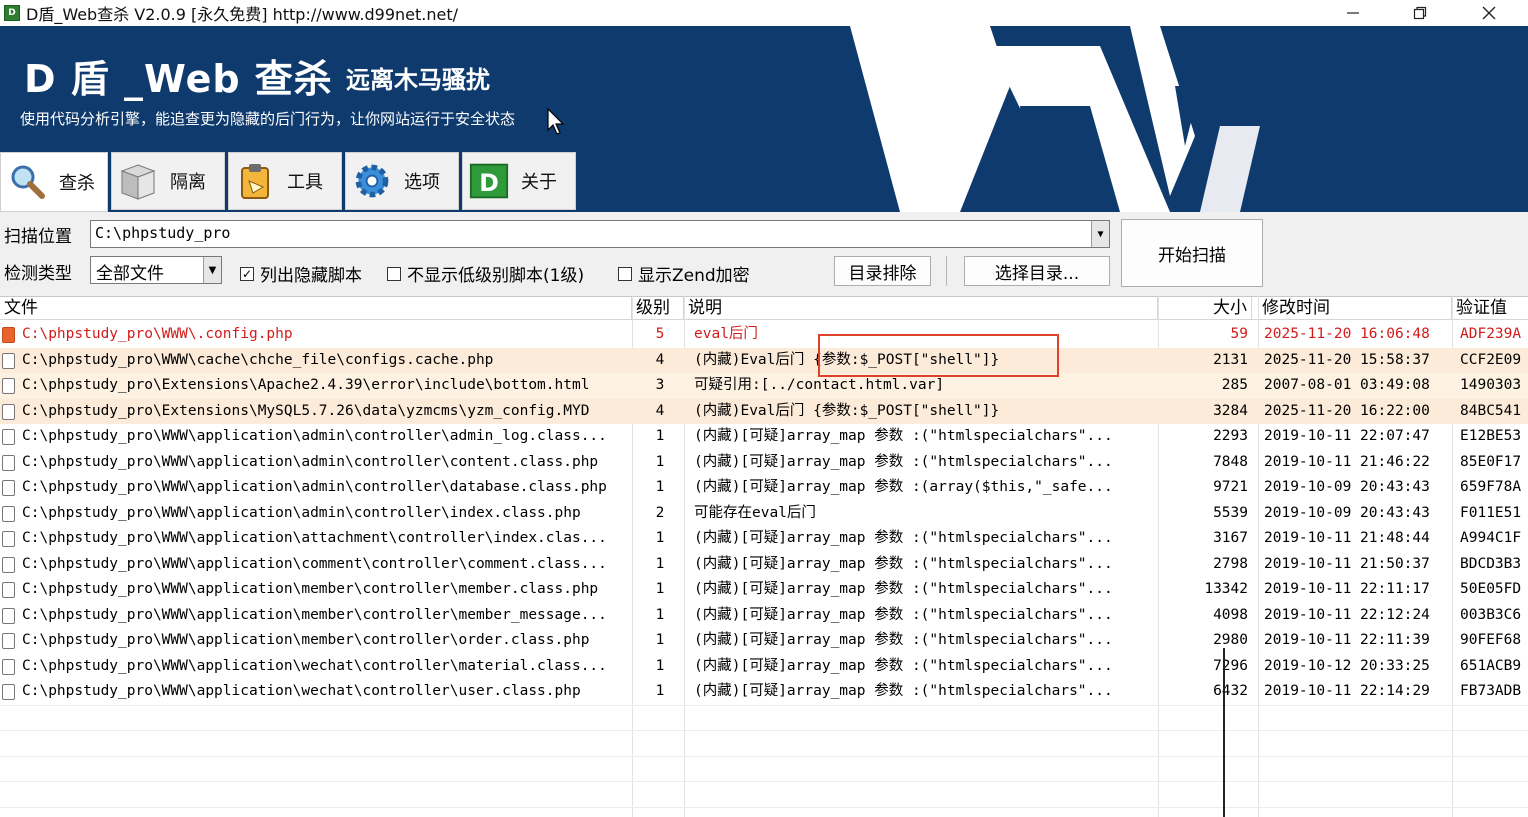 This screenshot has width=1528, height=817. I want to click on scan-location-input: C:\phpstudy_pro ▼, so click(600, 234).